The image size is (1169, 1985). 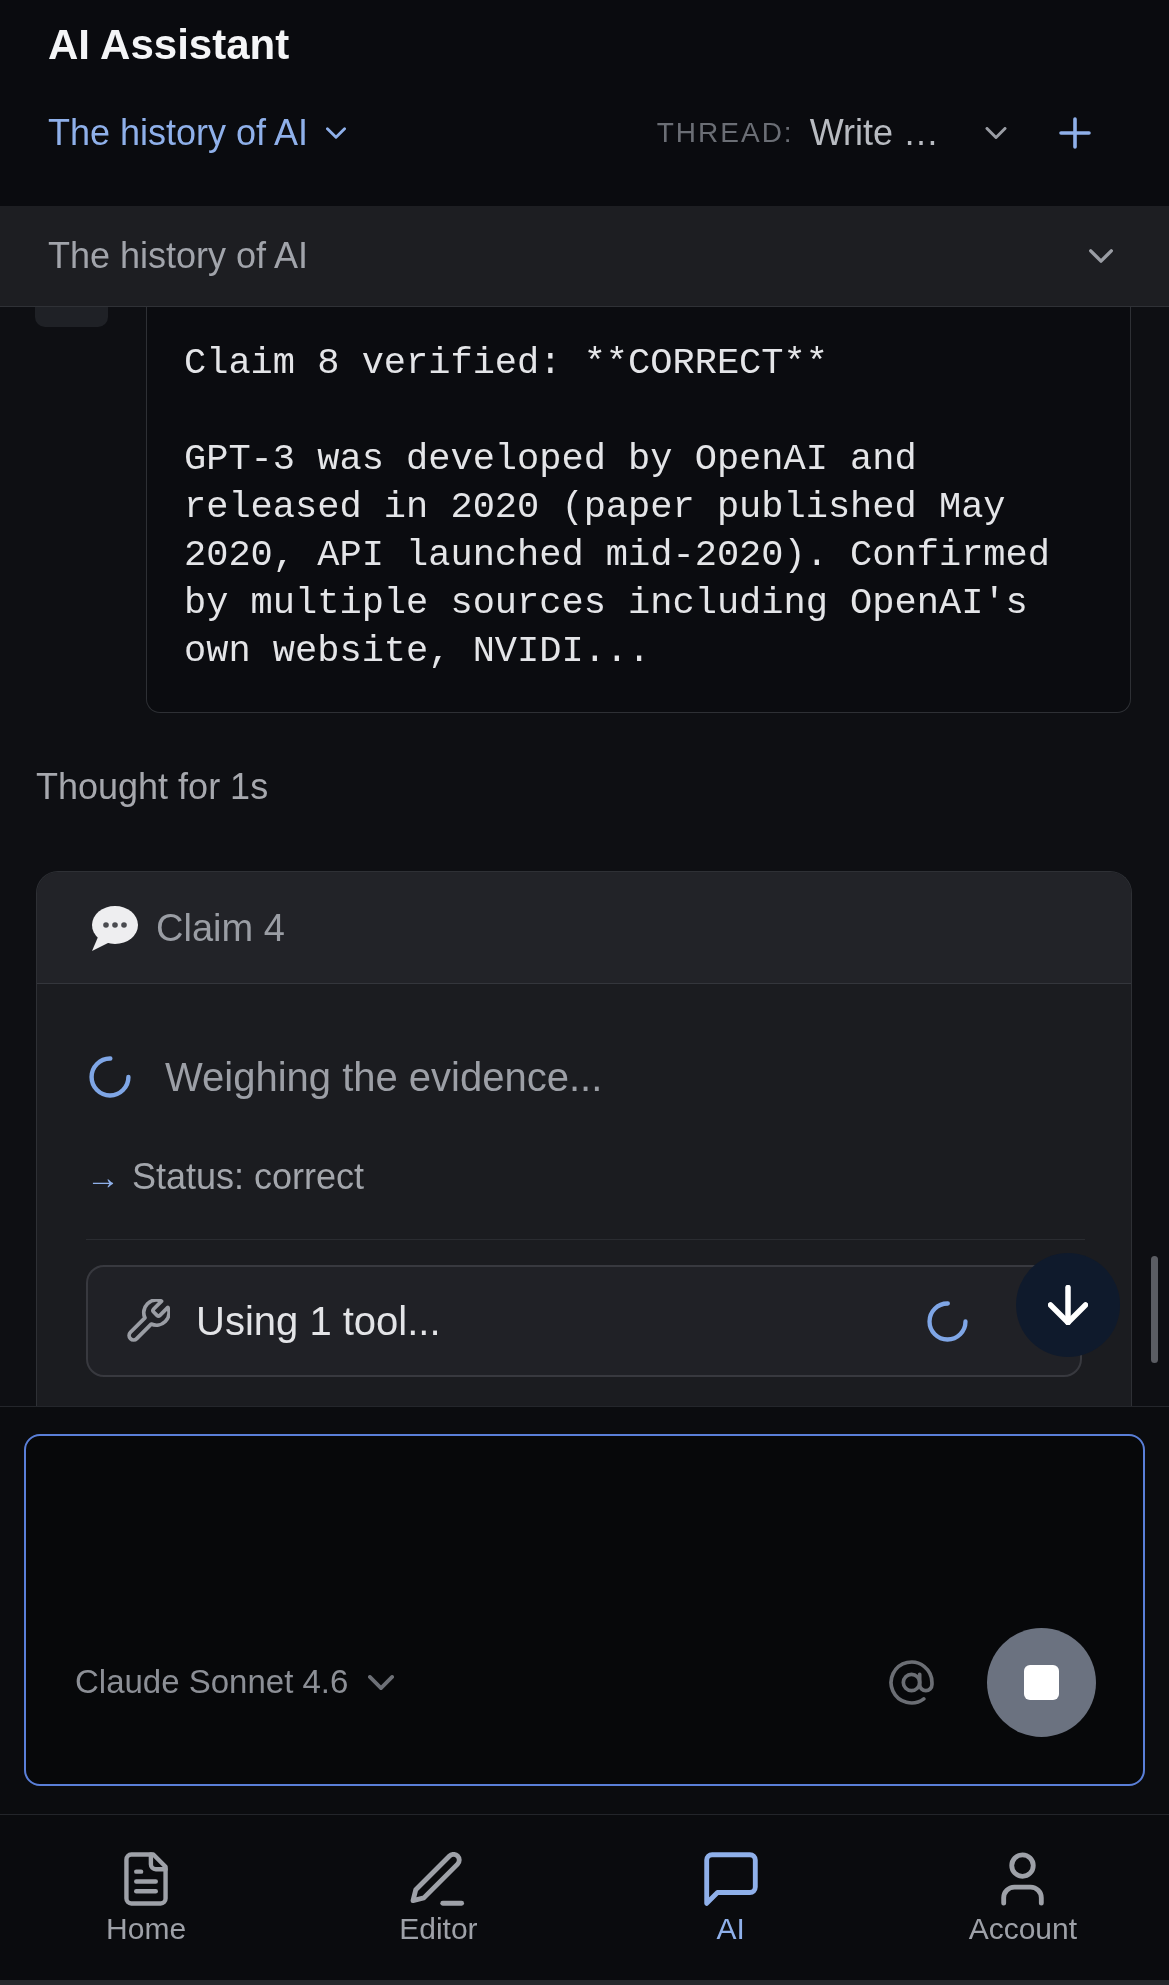 I want to click on wrench-icon, so click(x=148, y=1321).